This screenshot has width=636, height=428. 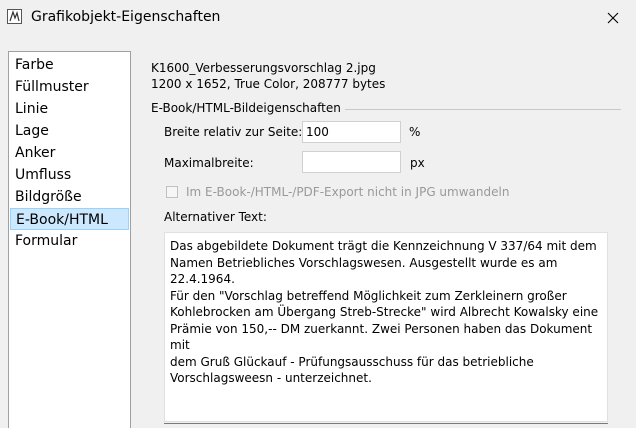 What do you see at coordinates (263, 68) in the screenshot?
I see `file-name: K1600_Verbesserungsvorschlag 2.jpg` at bounding box center [263, 68].